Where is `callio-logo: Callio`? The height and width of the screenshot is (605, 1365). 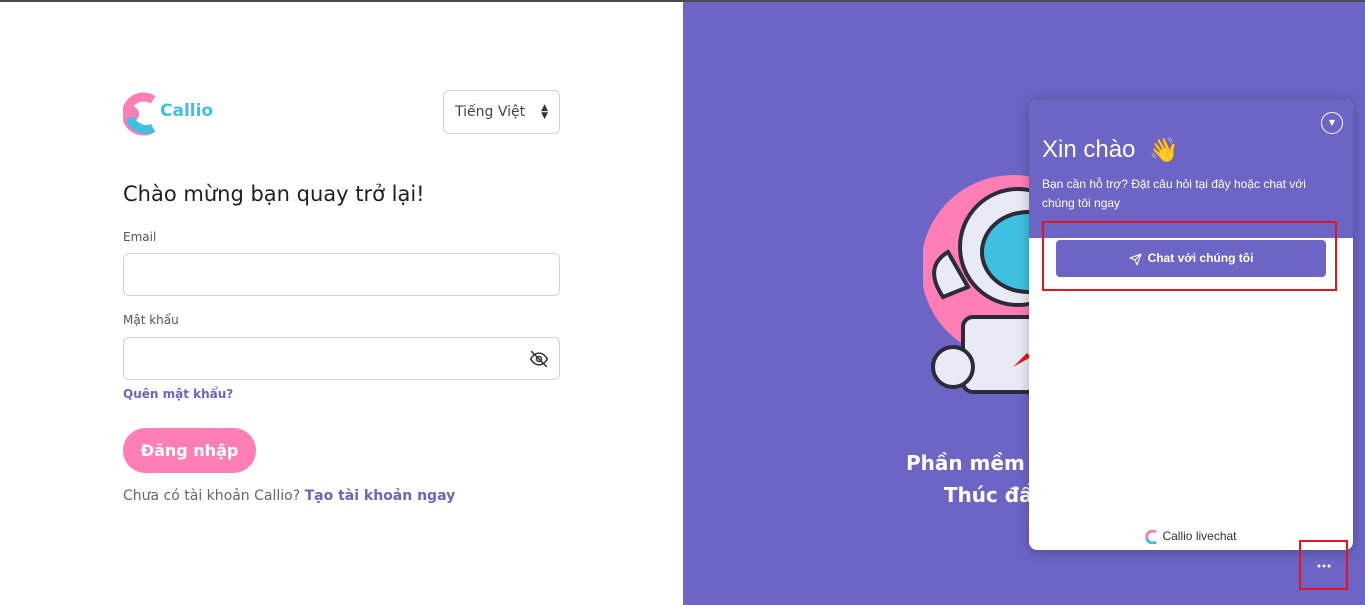
callio-logo: Callio is located at coordinates (167, 114).